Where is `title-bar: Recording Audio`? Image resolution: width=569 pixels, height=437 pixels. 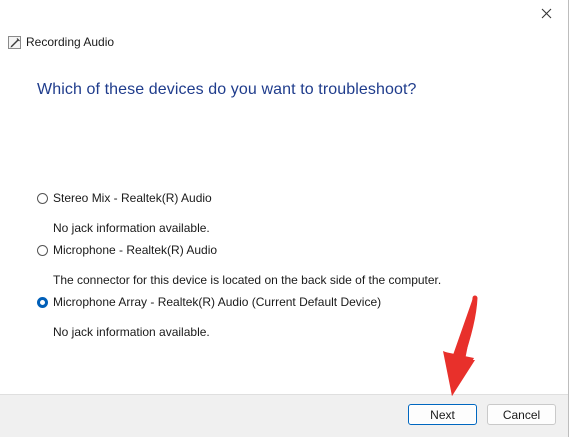
title-bar: Recording Audio is located at coordinates (61, 42).